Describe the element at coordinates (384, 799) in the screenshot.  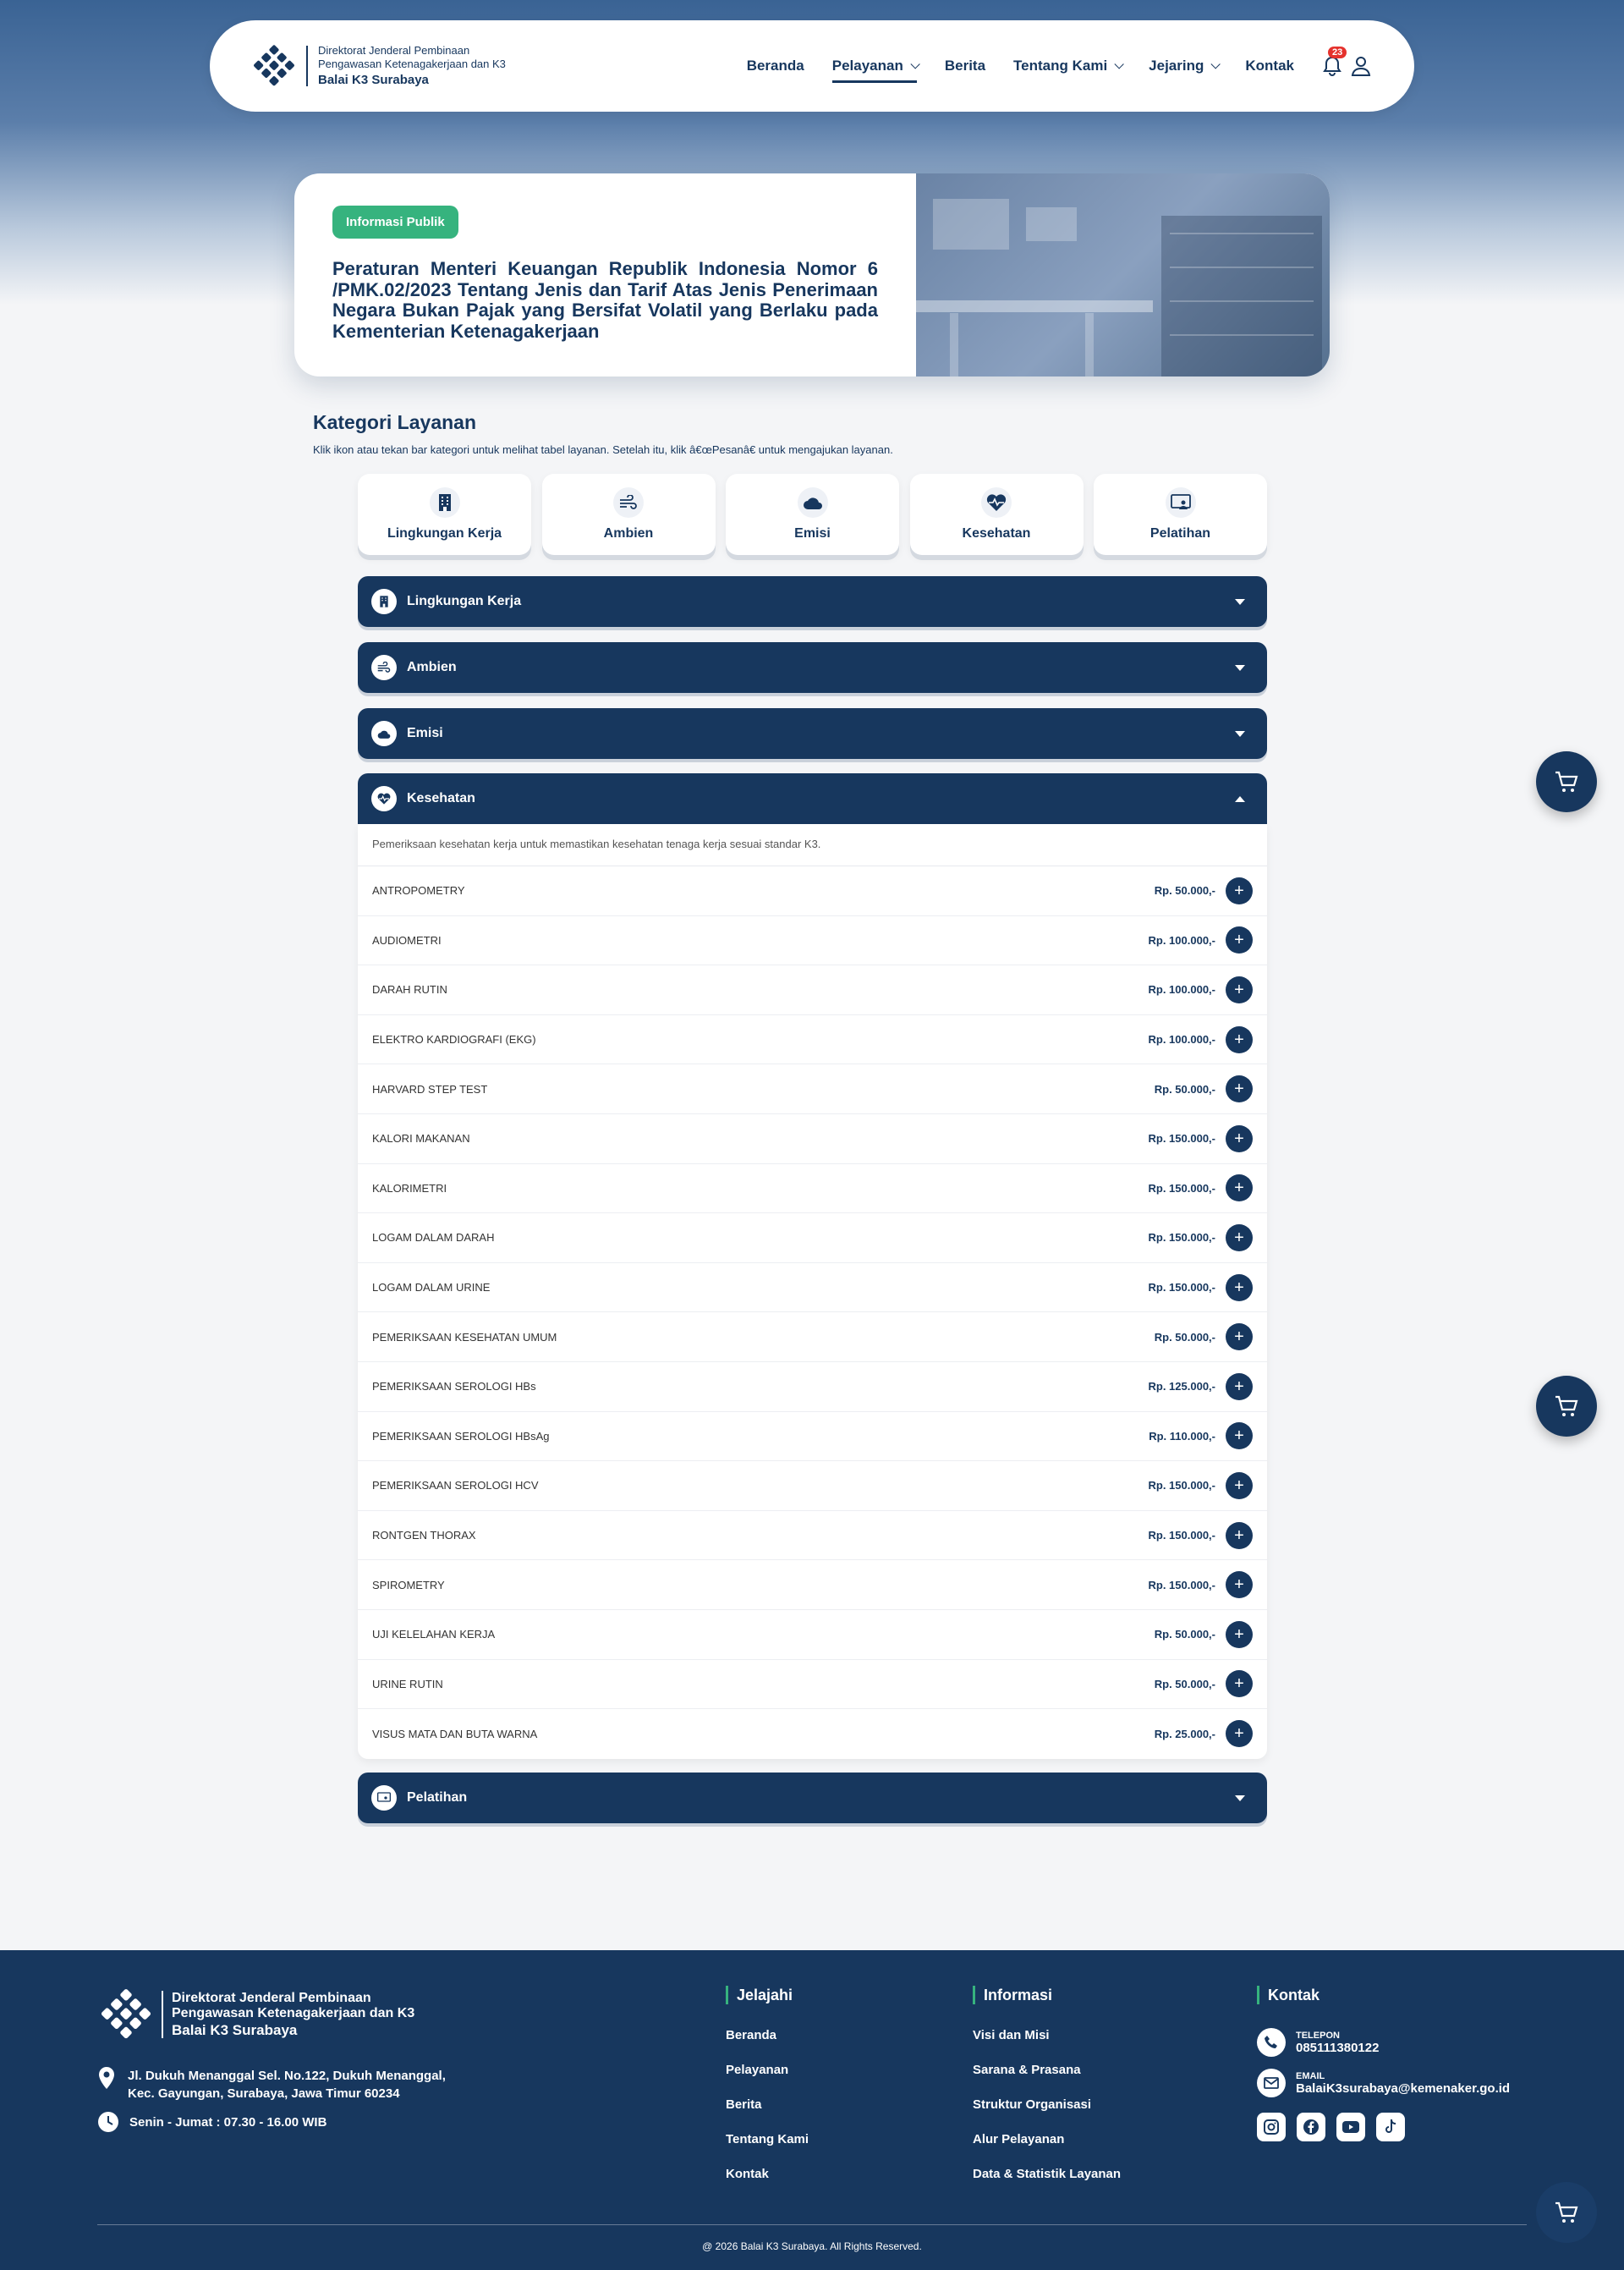
I see `heartbeat-icon` at that location.